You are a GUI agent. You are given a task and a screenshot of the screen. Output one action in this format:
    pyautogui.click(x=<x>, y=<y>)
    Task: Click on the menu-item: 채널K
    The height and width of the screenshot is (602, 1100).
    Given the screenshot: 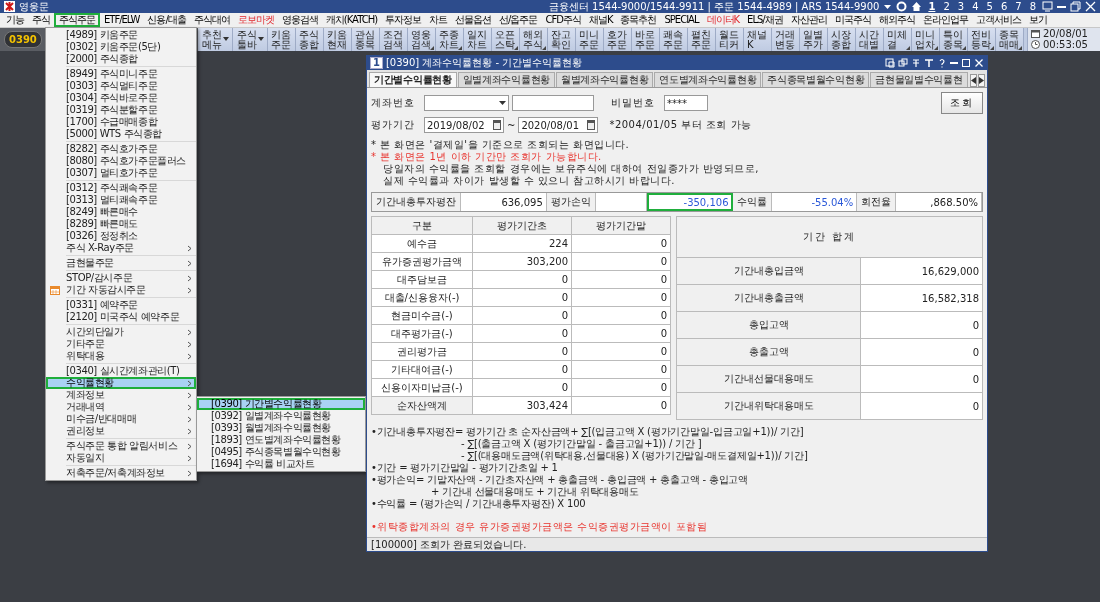 What is the action you would take?
    pyautogui.click(x=600, y=20)
    